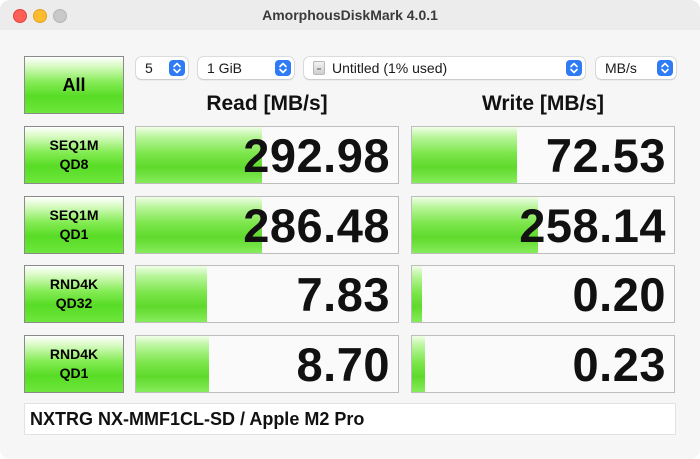  Describe the element at coordinates (605, 155) in the screenshot. I see `write-value: 72.53` at that location.